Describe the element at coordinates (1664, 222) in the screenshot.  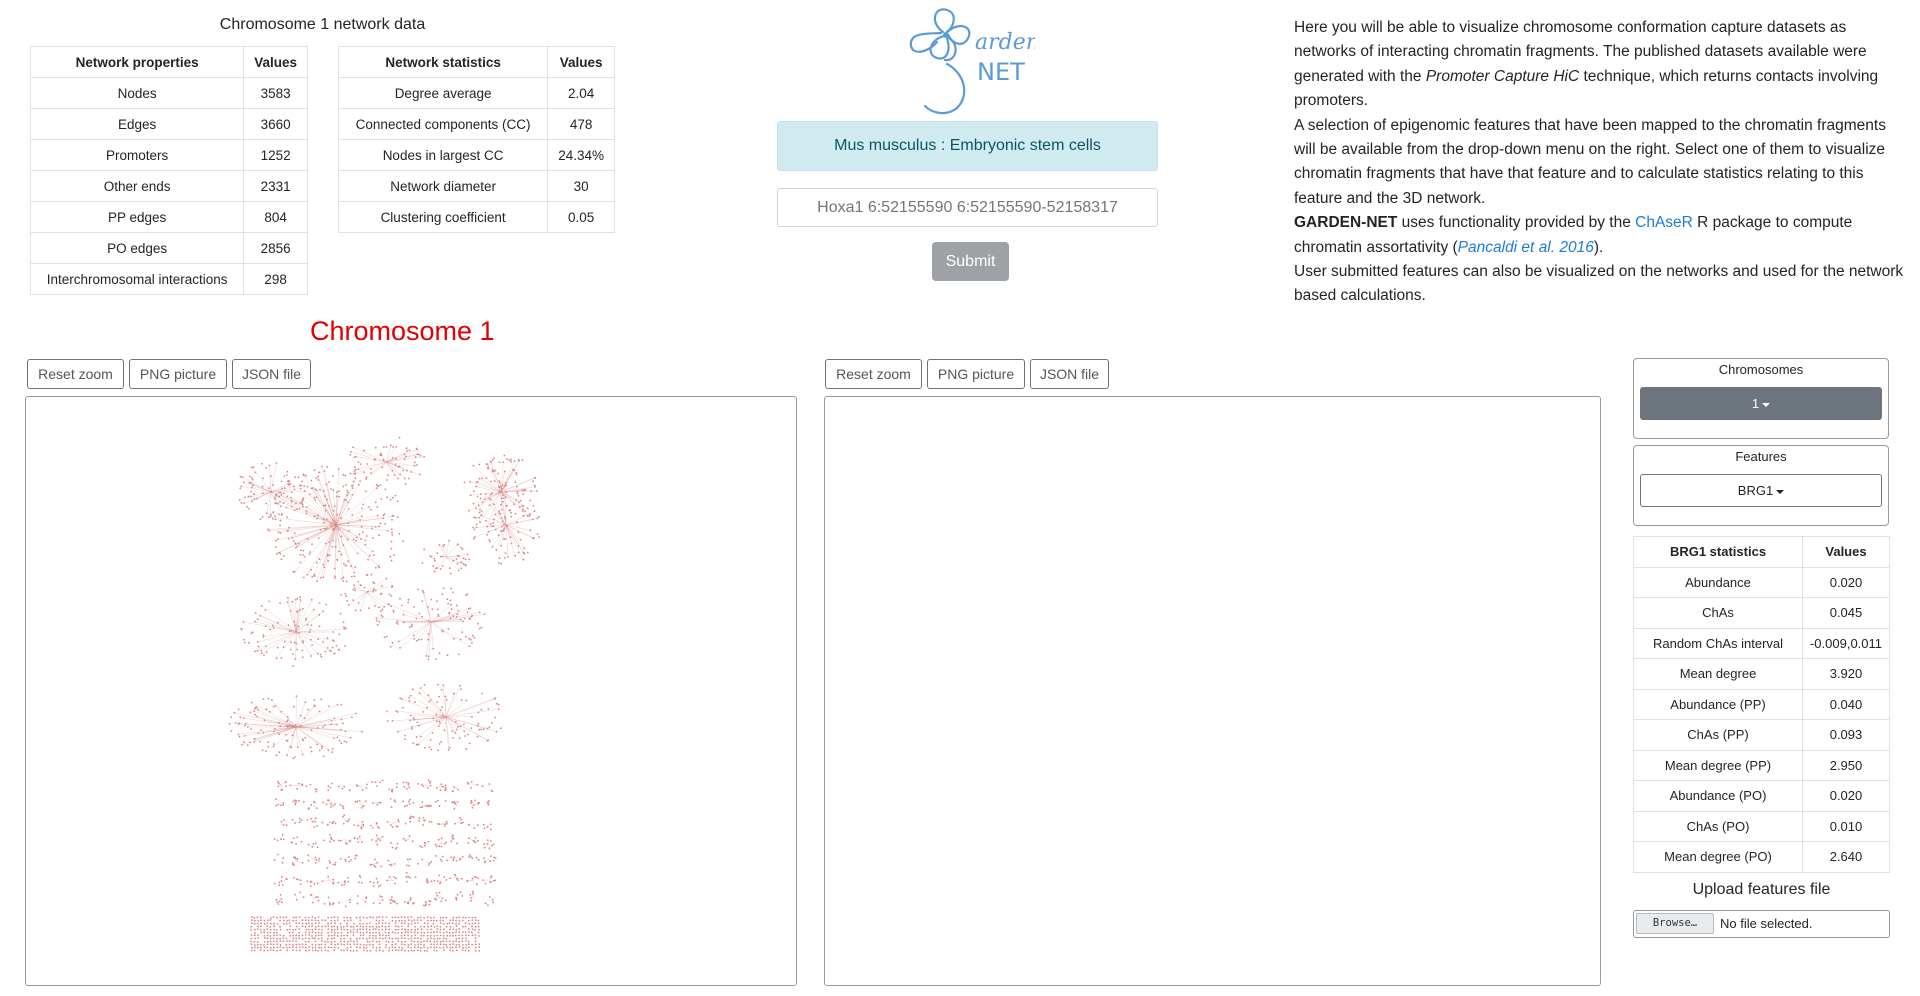
I see `chaser-link: ChAseR` at that location.